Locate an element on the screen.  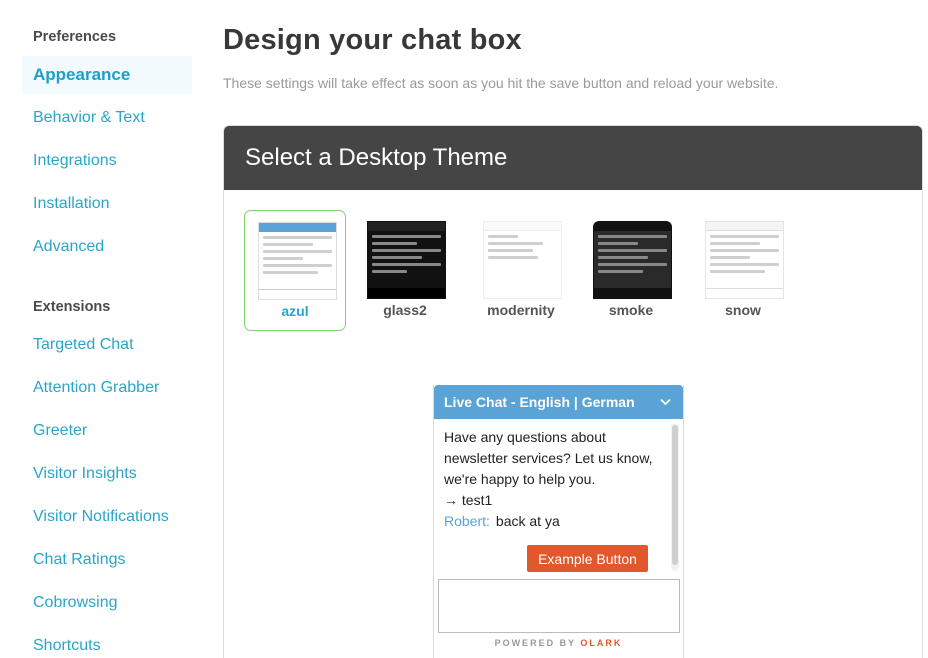
theme-option-azul: azul is located at coordinates (295, 270).